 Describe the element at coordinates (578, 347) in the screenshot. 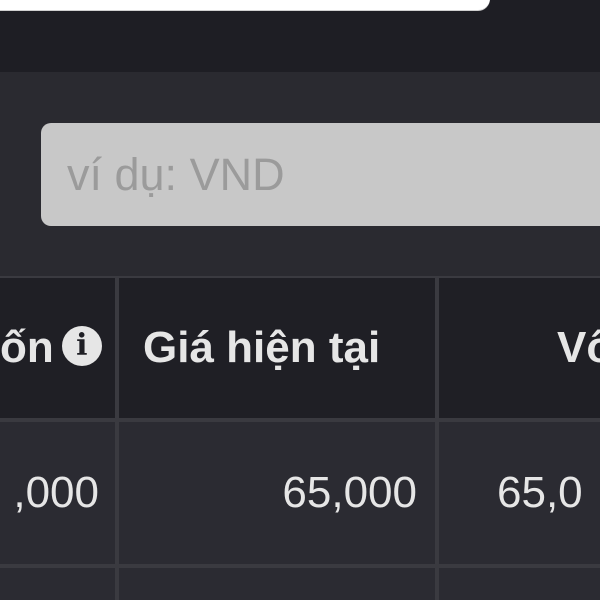

I see `column-header-label: Vố` at that location.